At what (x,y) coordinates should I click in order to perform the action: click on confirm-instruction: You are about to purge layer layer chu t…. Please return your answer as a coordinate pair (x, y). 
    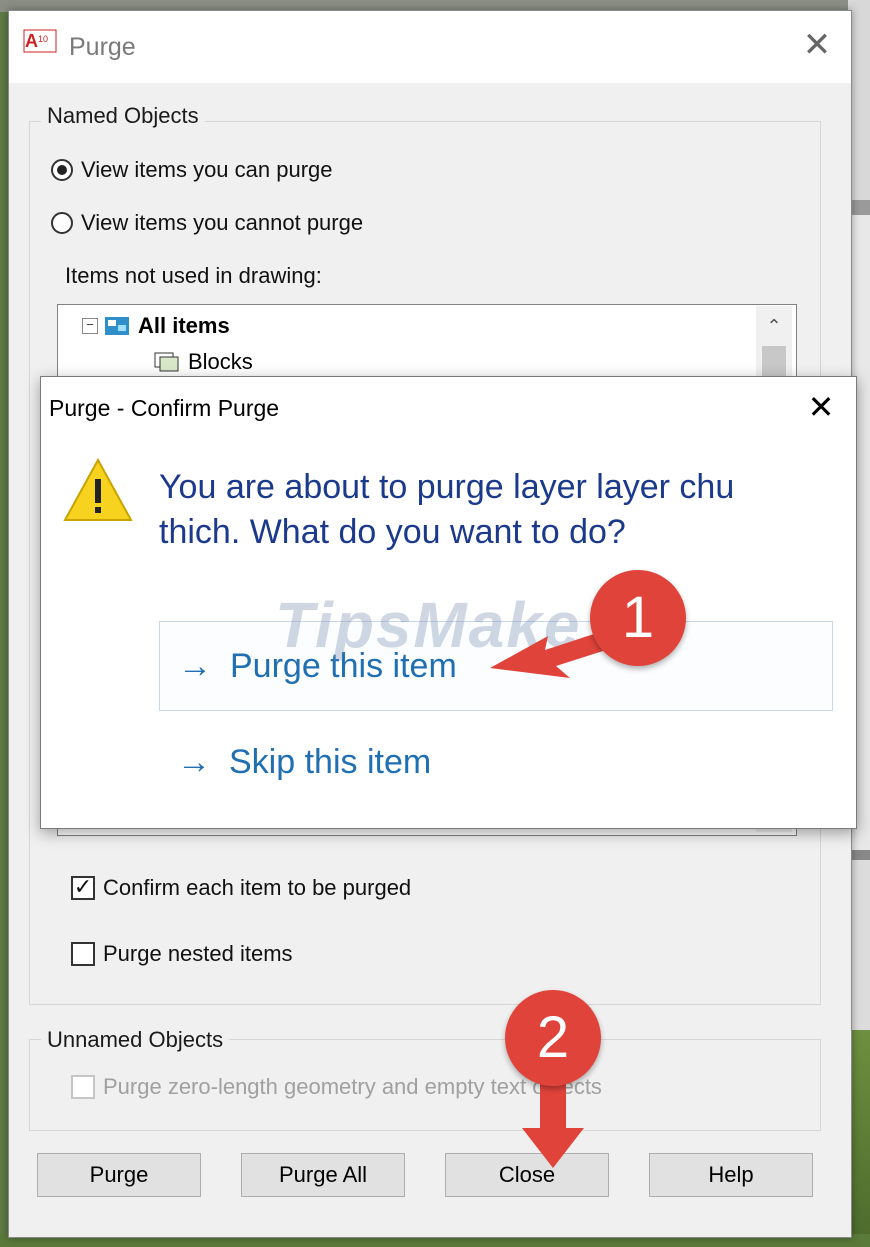
    Looking at the image, I should click on (447, 509).